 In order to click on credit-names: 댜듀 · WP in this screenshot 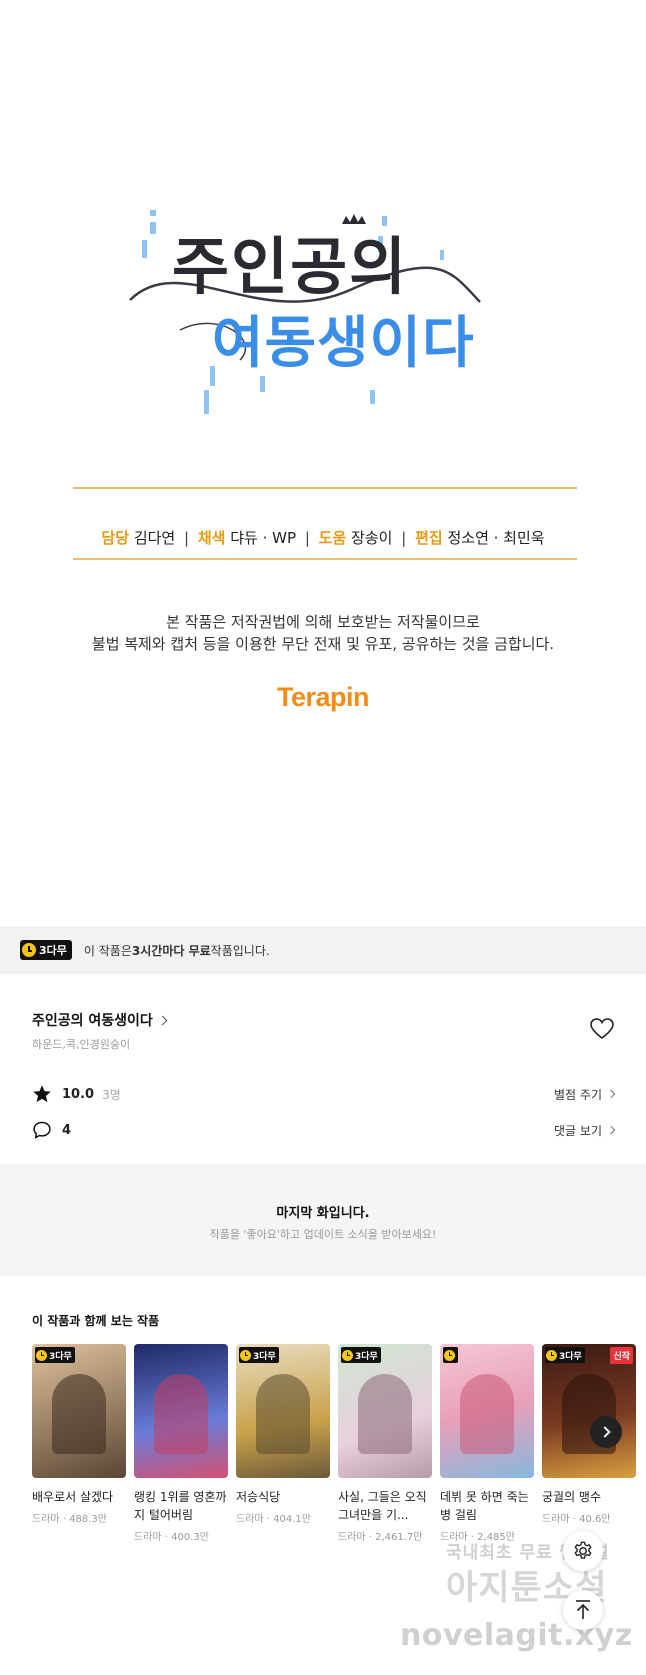, I will do `click(263, 538)`.